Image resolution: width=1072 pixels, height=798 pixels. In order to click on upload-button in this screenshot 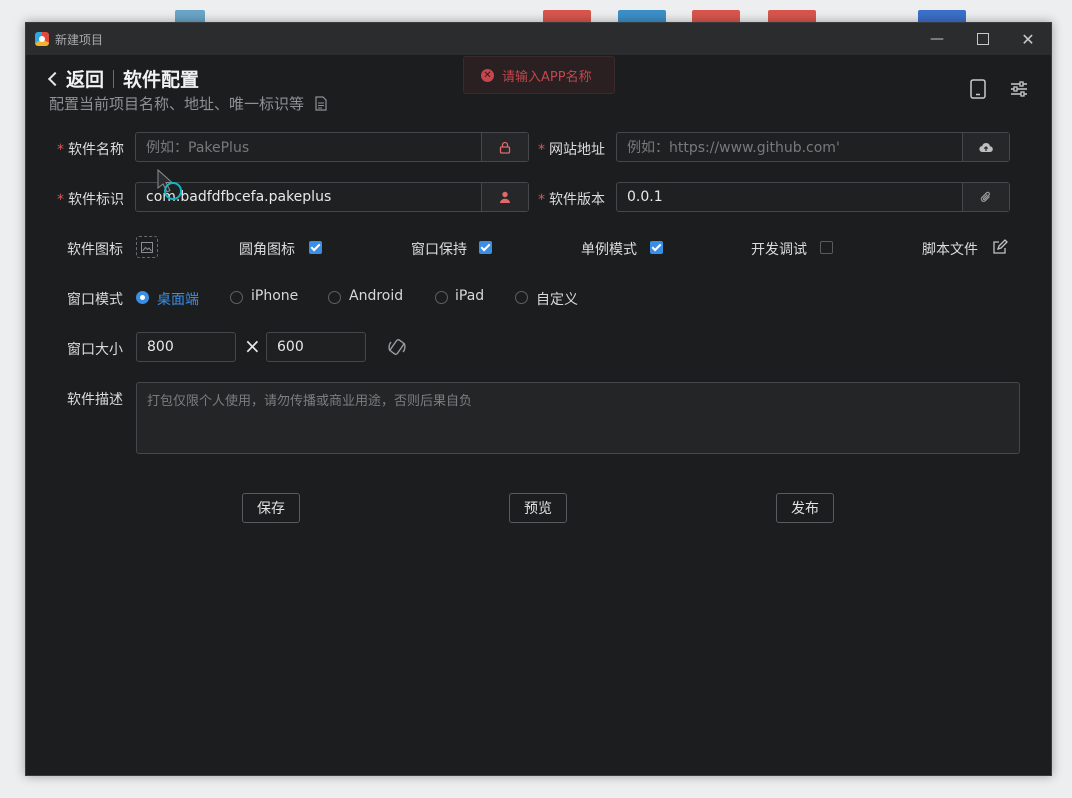, I will do `click(985, 147)`.